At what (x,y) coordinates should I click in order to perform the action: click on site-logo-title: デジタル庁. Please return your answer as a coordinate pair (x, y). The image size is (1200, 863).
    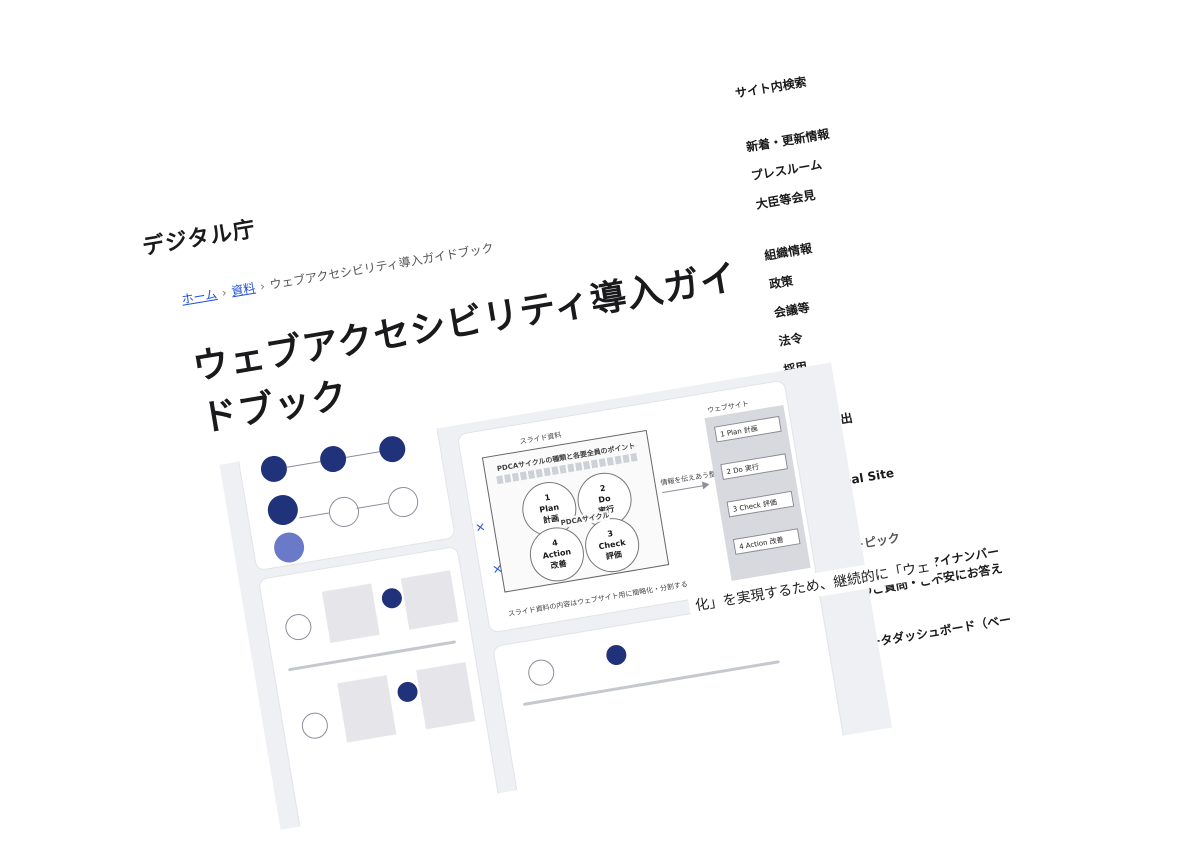
    Looking at the image, I should click on (199, 236).